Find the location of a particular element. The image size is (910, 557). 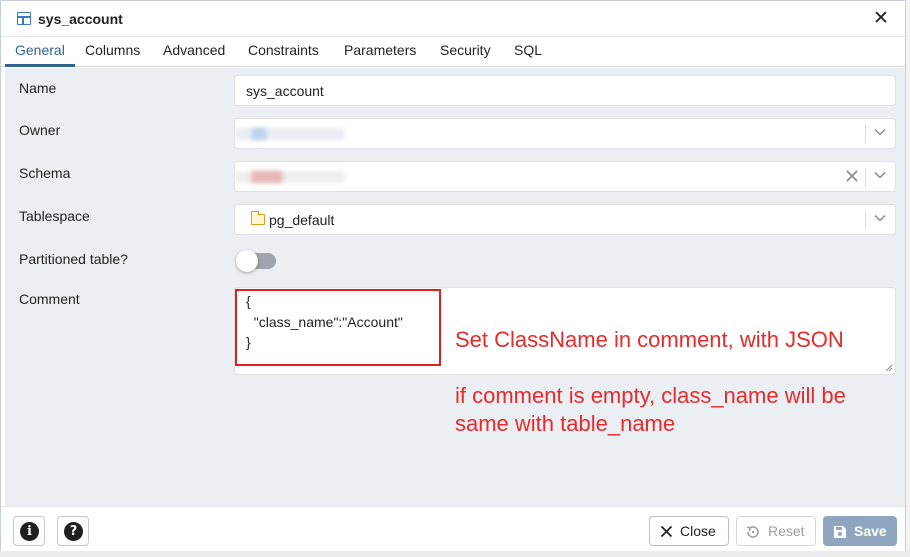

reset-button-label: Reset is located at coordinates (786, 531).